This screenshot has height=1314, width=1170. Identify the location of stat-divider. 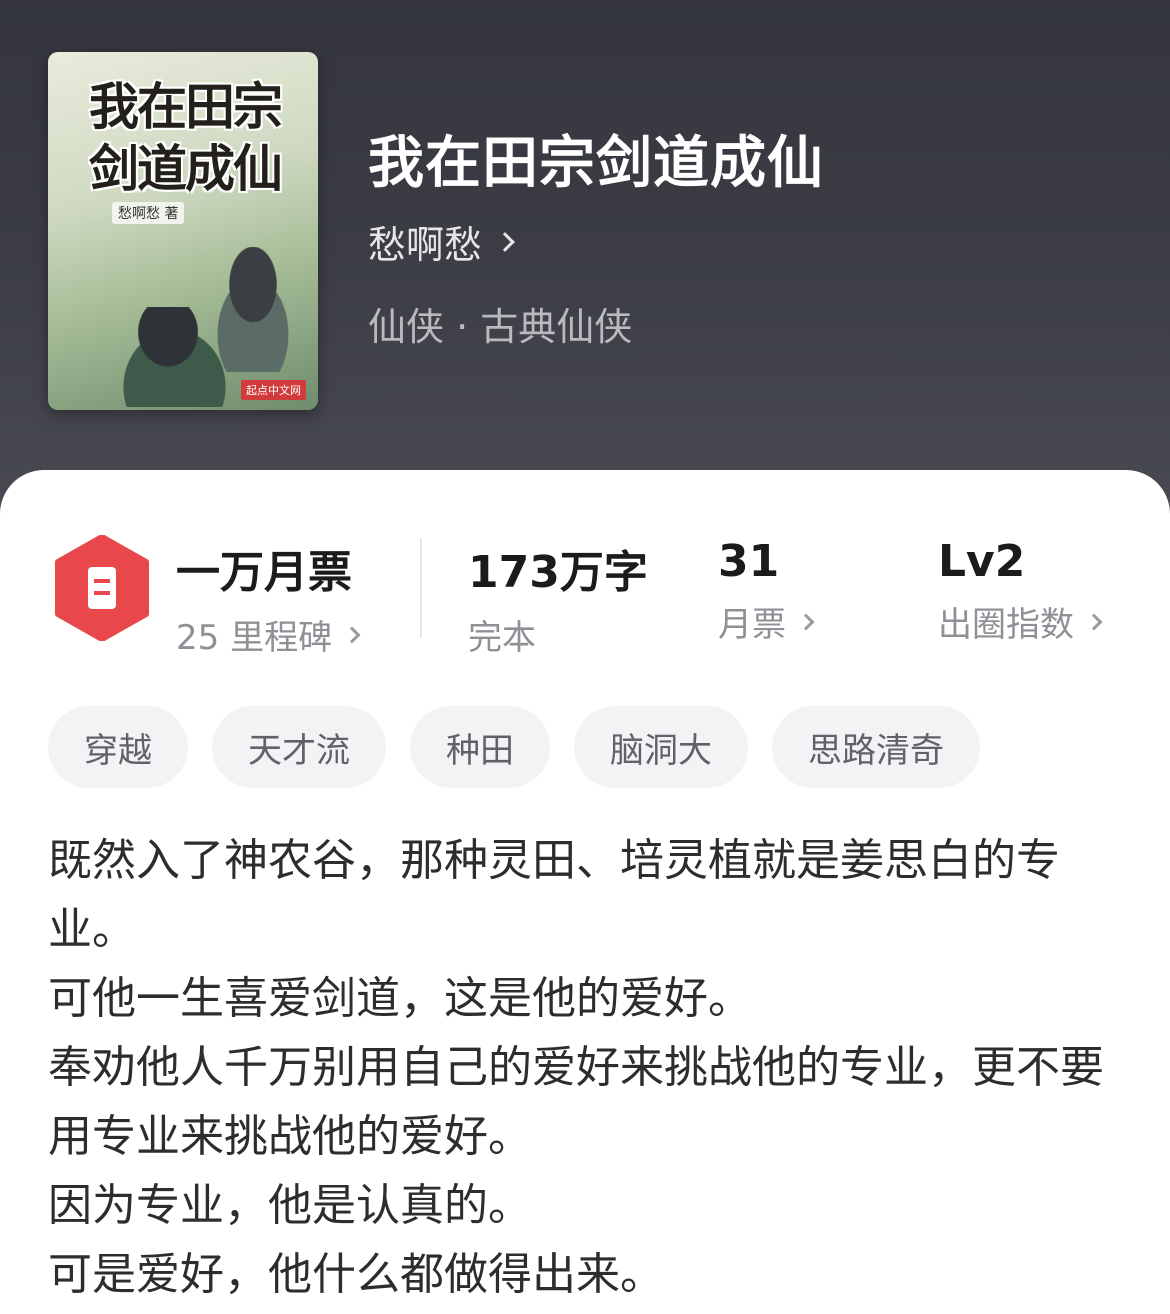
(421, 588).